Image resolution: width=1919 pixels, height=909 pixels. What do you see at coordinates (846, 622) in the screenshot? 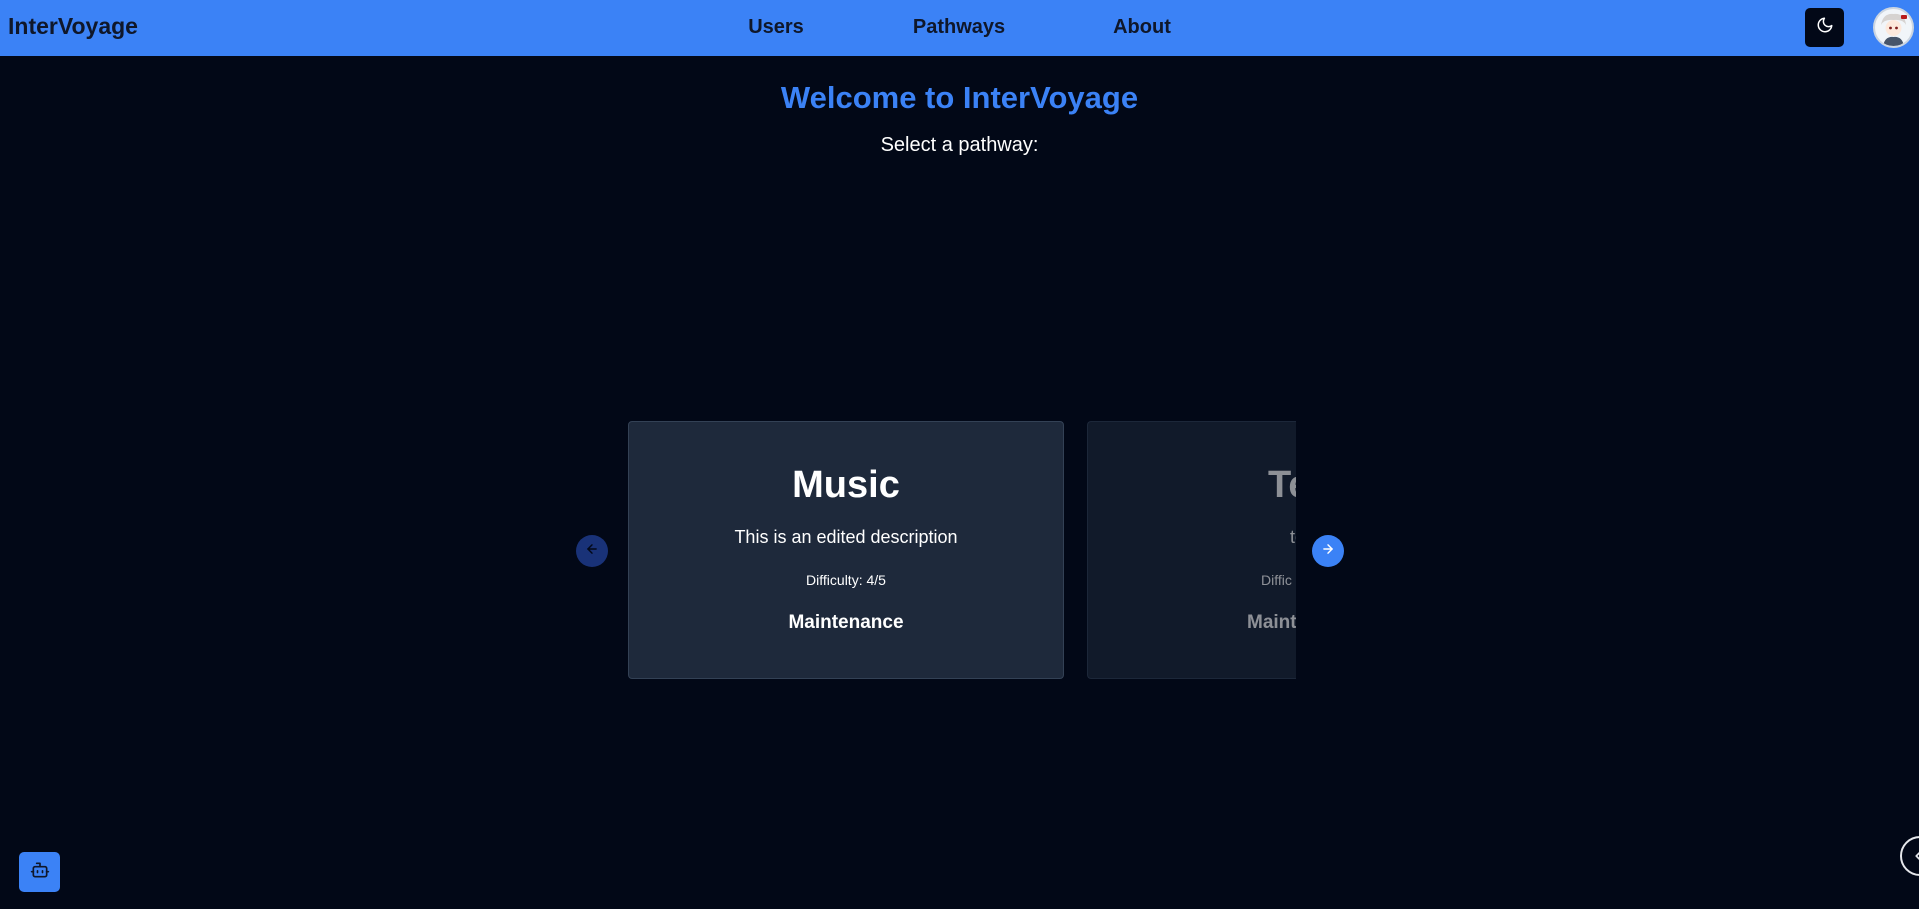
I see `card-category: Maintenance` at bounding box center [846, 622].